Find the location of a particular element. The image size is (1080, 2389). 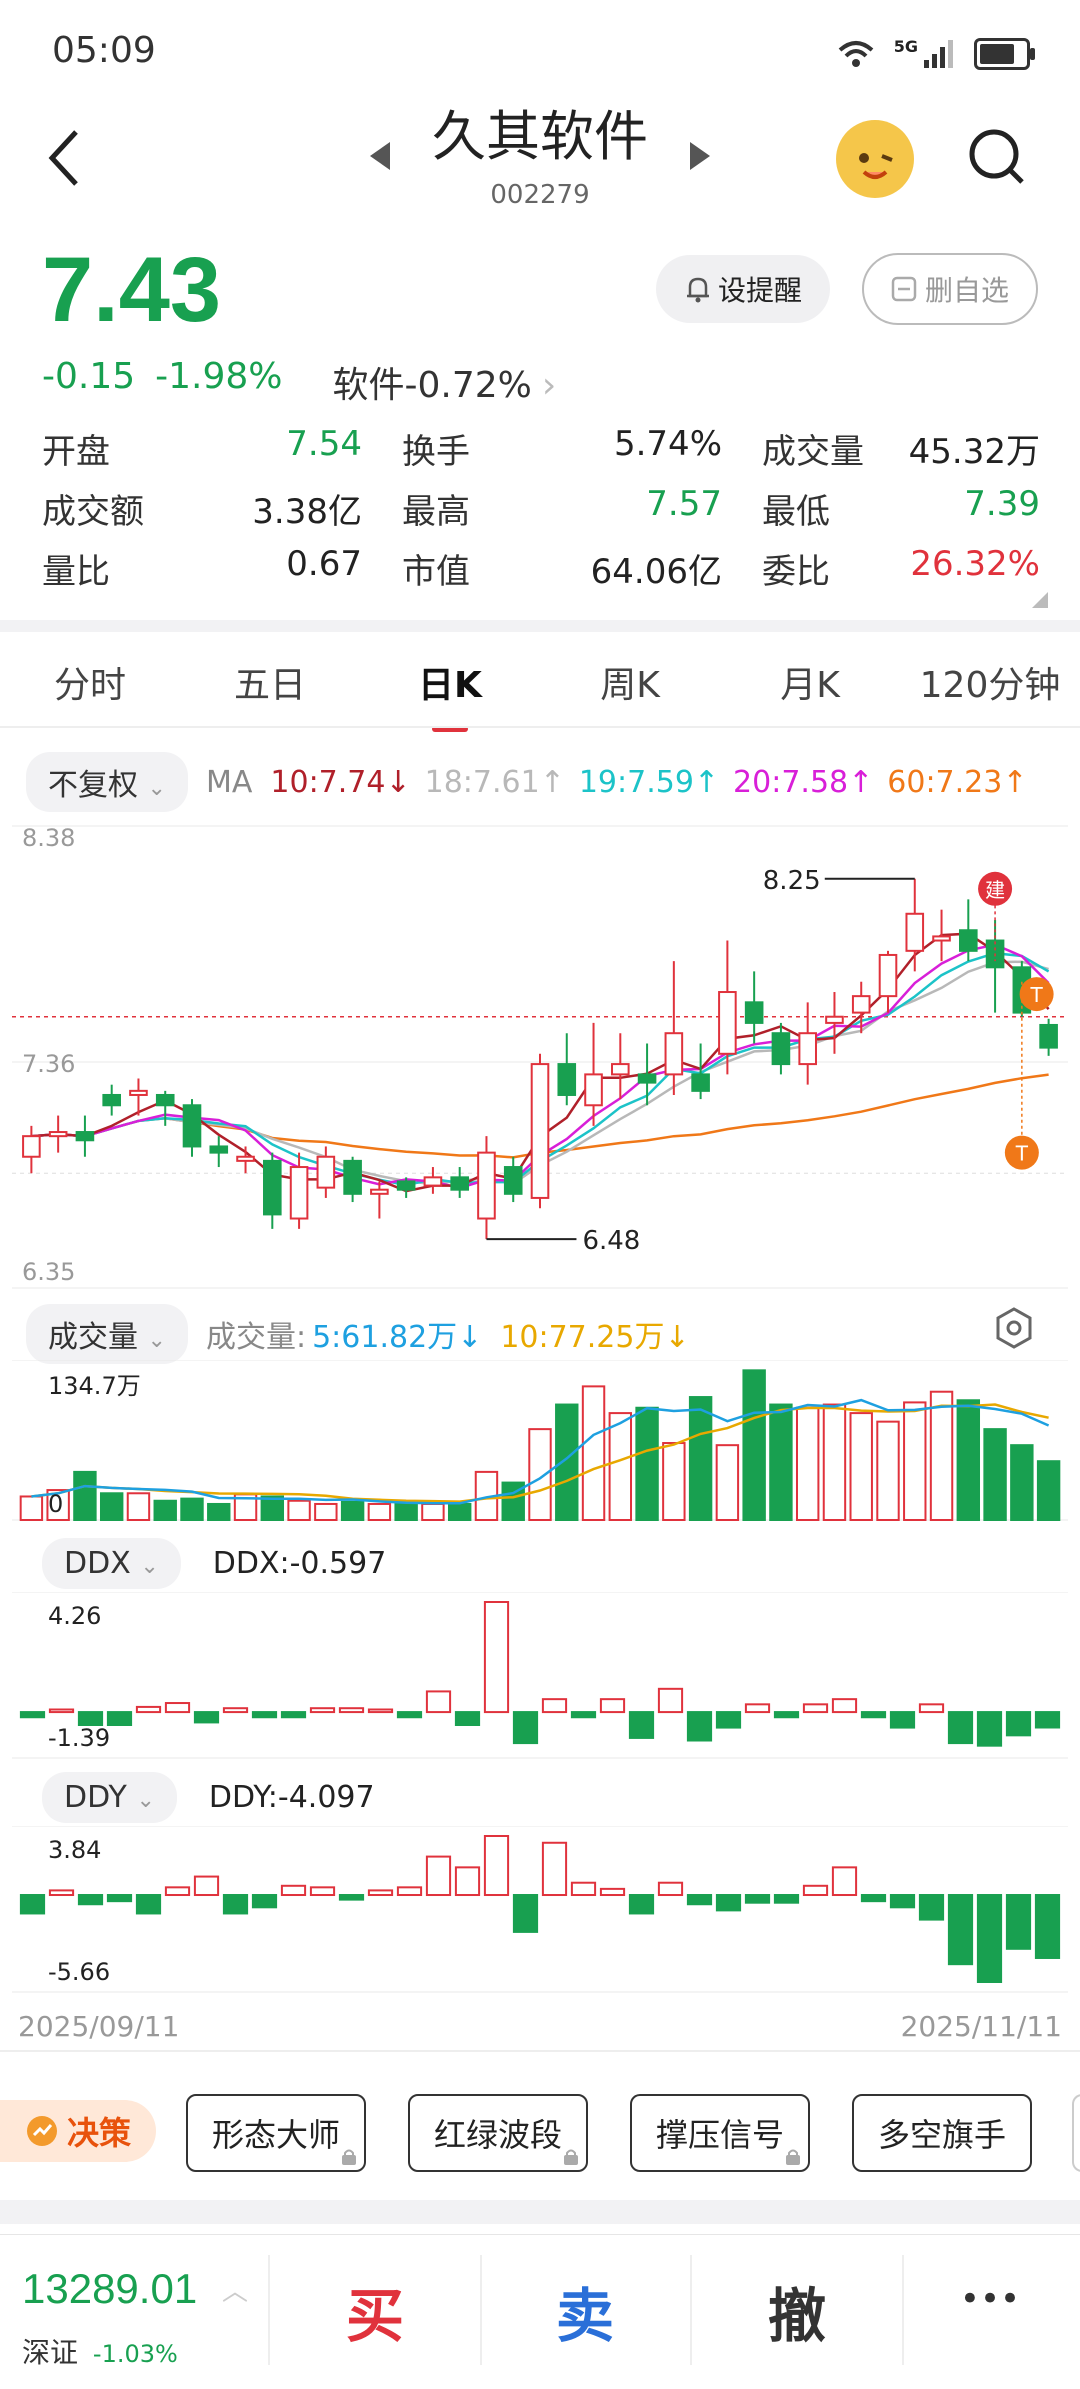

ddx-dropdown-label: DDX is located at coordinates (97, 1563).